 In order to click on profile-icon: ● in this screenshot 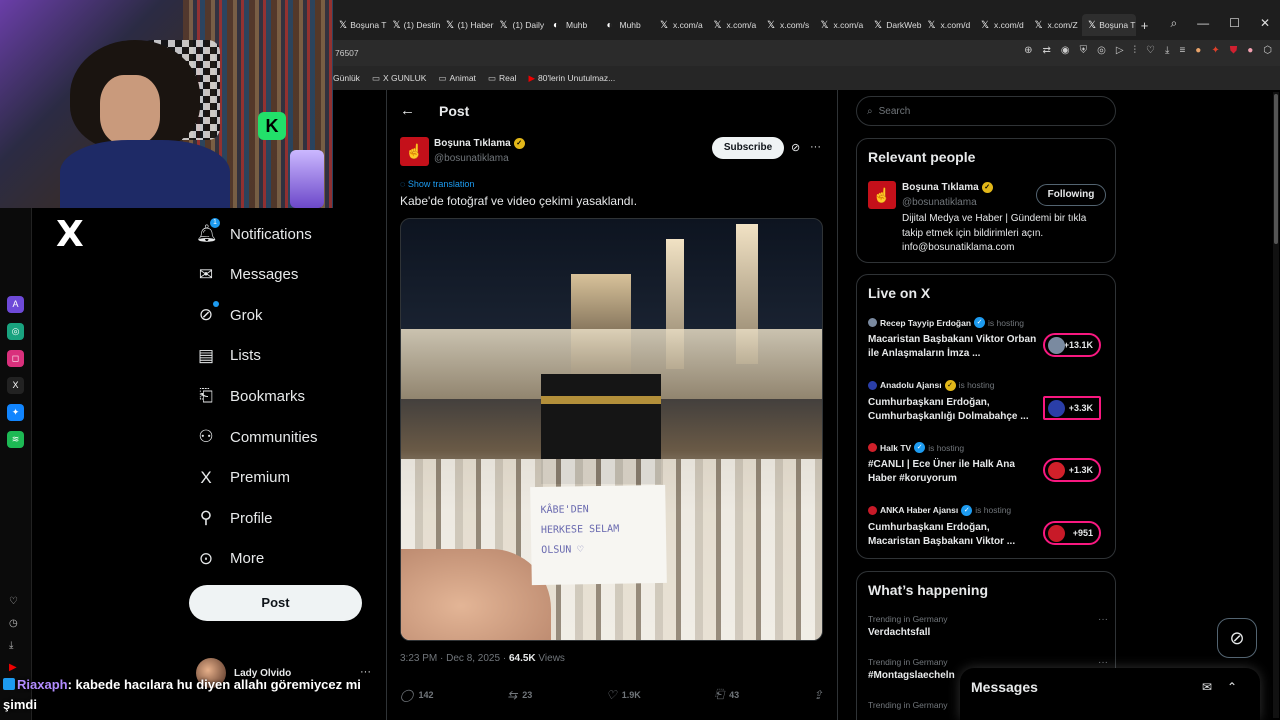, I will do `click(1198, 50)`.